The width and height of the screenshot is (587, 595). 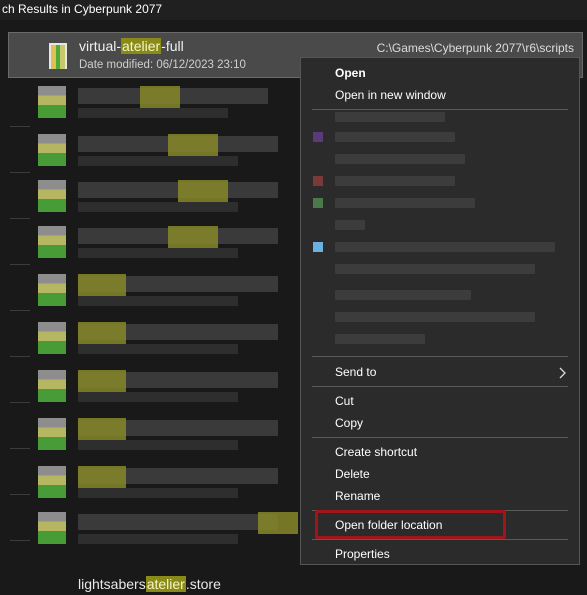 I want to click on menu-item-open: Open, so click(x=440, y=73).